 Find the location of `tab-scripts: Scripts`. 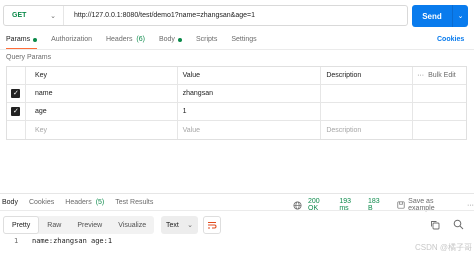

tab-scripts: Scripts is located at coordinates (206, 42).